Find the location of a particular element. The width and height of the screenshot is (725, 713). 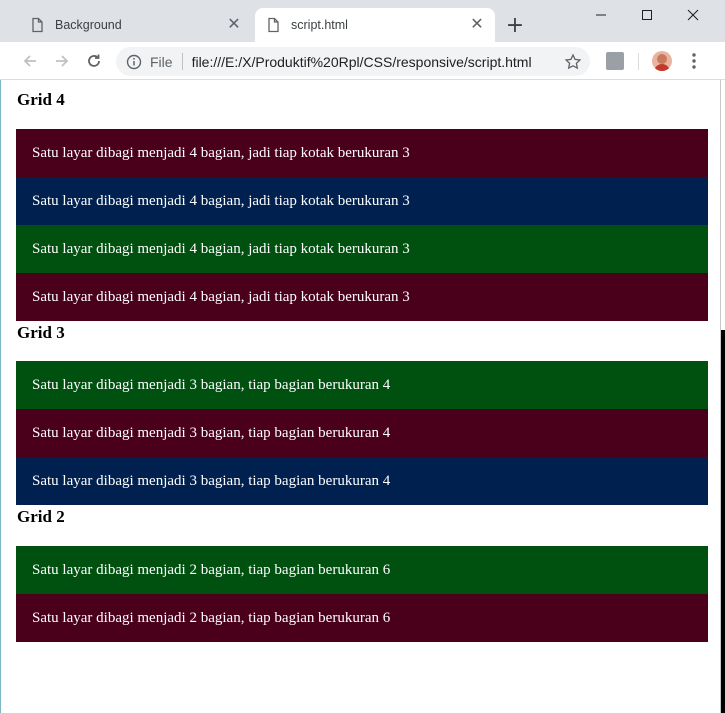

avatar-head is located at coordinates (662, 59).